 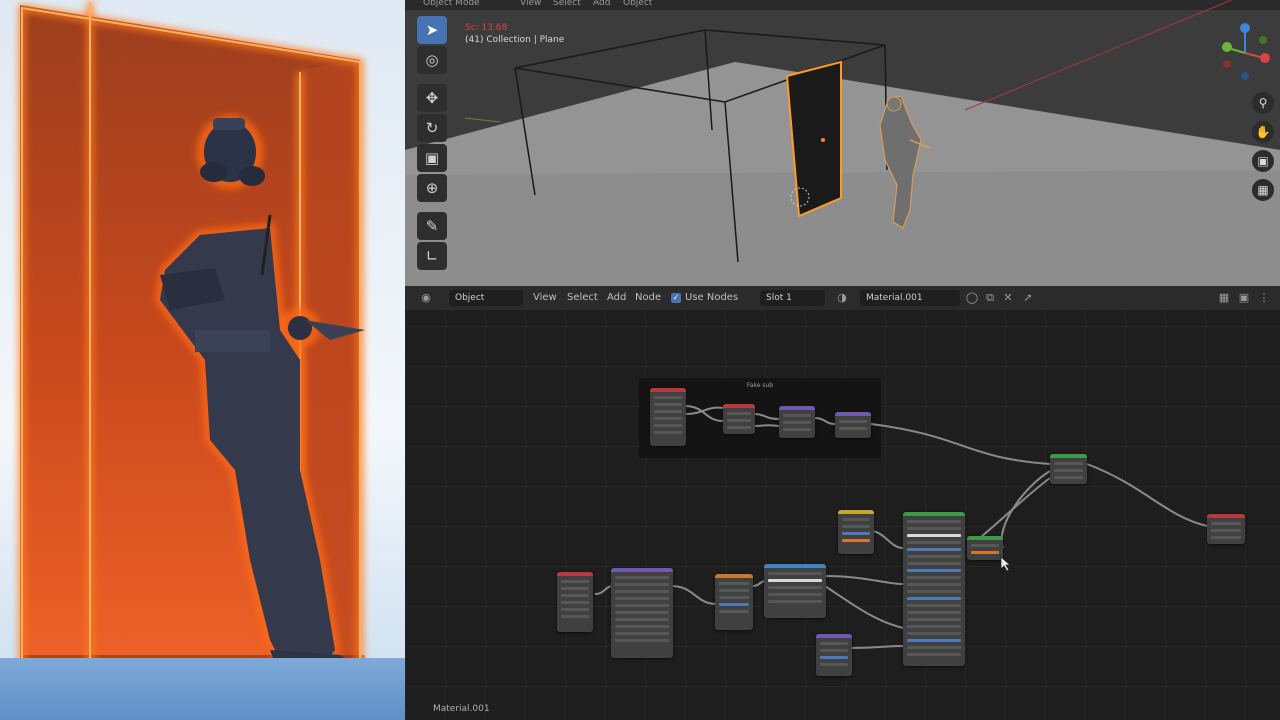 I want to click on pan-icon: ✋, so click(x=1263, y=132).